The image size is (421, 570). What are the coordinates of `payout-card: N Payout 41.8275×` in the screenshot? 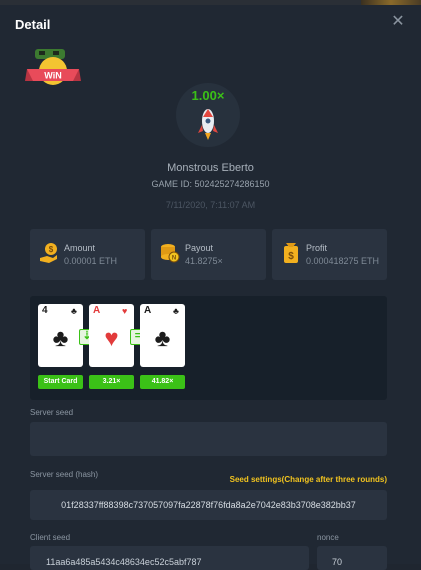 It's located at (208, 254).